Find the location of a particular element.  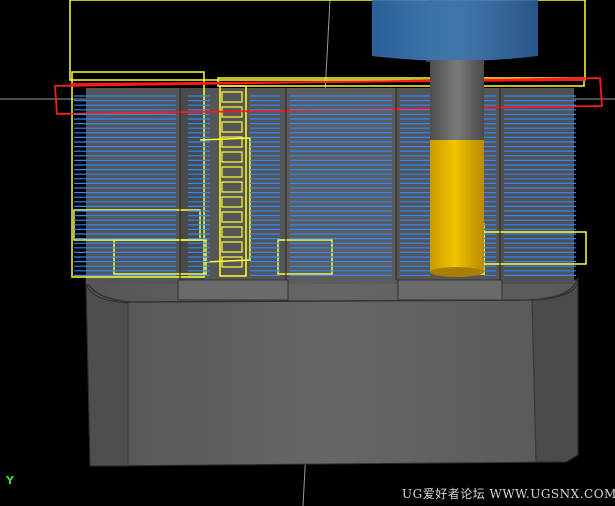

watermark-text: UG爱好者论坛 WWW.UGSNX.COM is located at coordinates (508, 494).